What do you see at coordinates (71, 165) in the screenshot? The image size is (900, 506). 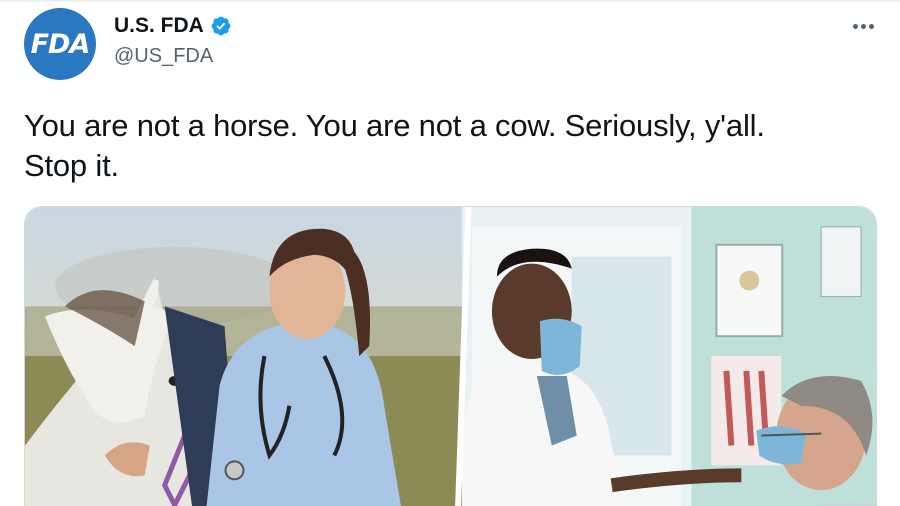 I see `tweet-text-line-2: Stop it.` at bounding box center [71, 165].